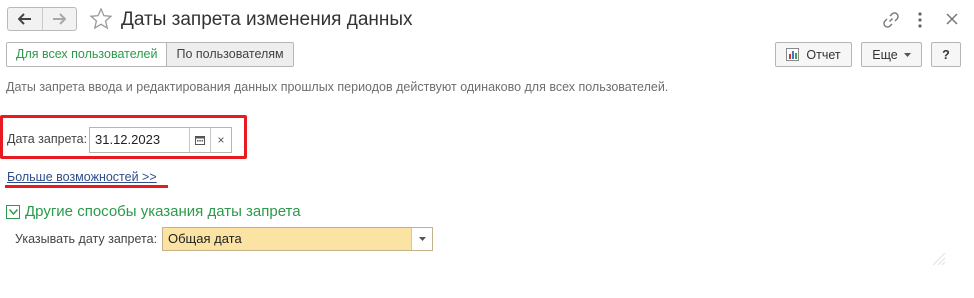 The height and width of the screenshot is (298, 974). What do you see at coordinates (47, 139) in the screenshot?
I see `date-label: Дата запрета:` at bounding box center [47, 139].